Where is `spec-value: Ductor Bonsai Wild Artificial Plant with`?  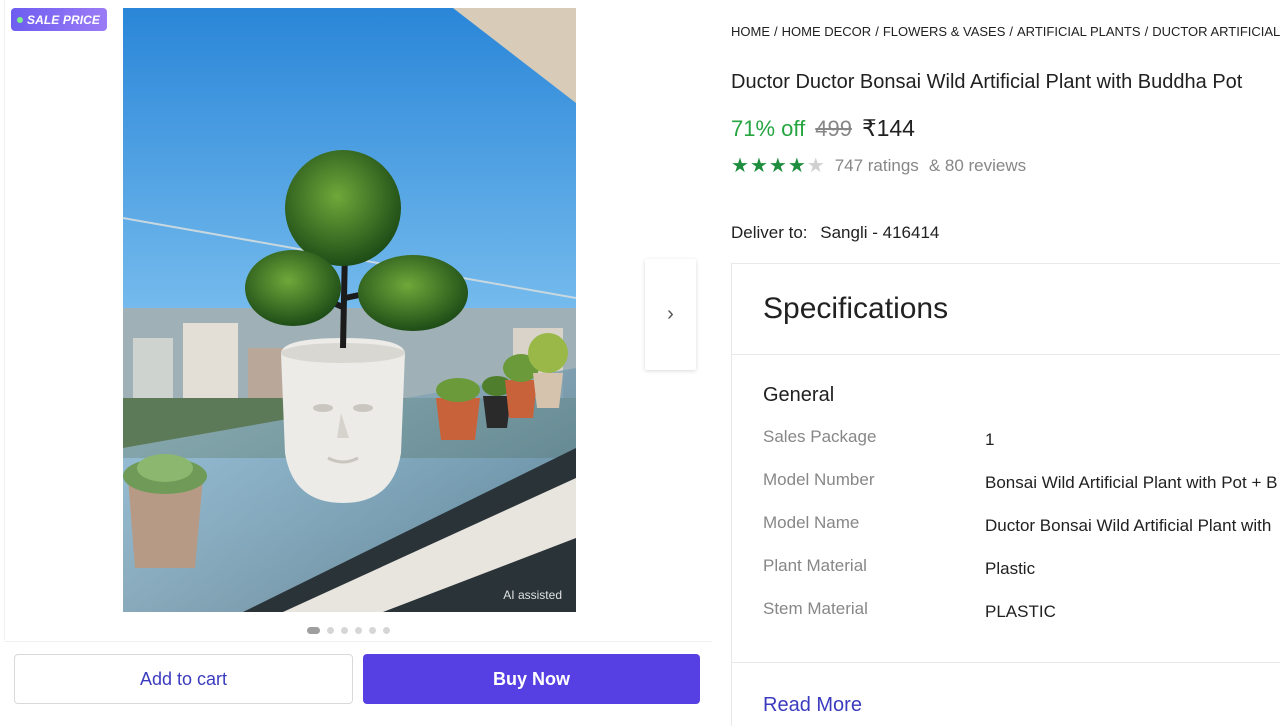
spec-value: Ductor Bonsai Wild Artificial Plant with is located at coordinates (1128, 525).